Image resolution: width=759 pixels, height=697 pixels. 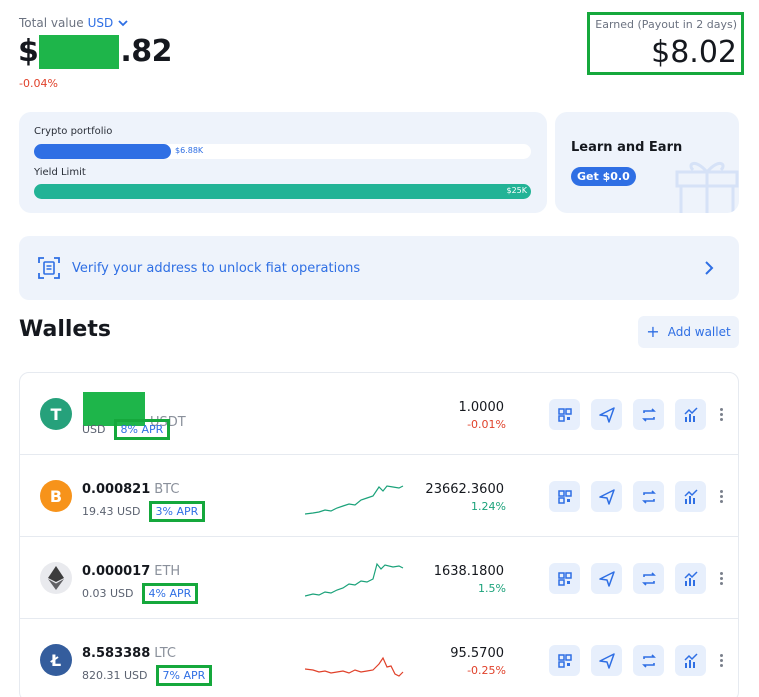 What do you see at coordinates (516, 190) in the screenshot?
I see `yield-limit-value: $25K` at bounding box center [516, 190].